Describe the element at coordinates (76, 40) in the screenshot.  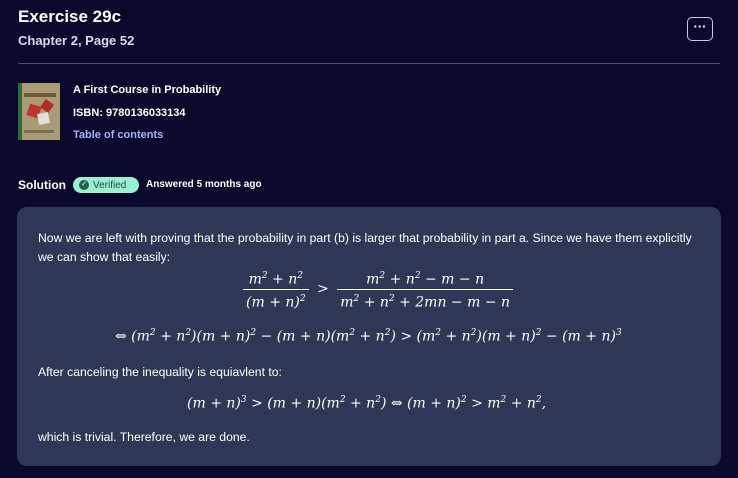
I see `page-subtitle: Chapter 2, Page 52` at that location.